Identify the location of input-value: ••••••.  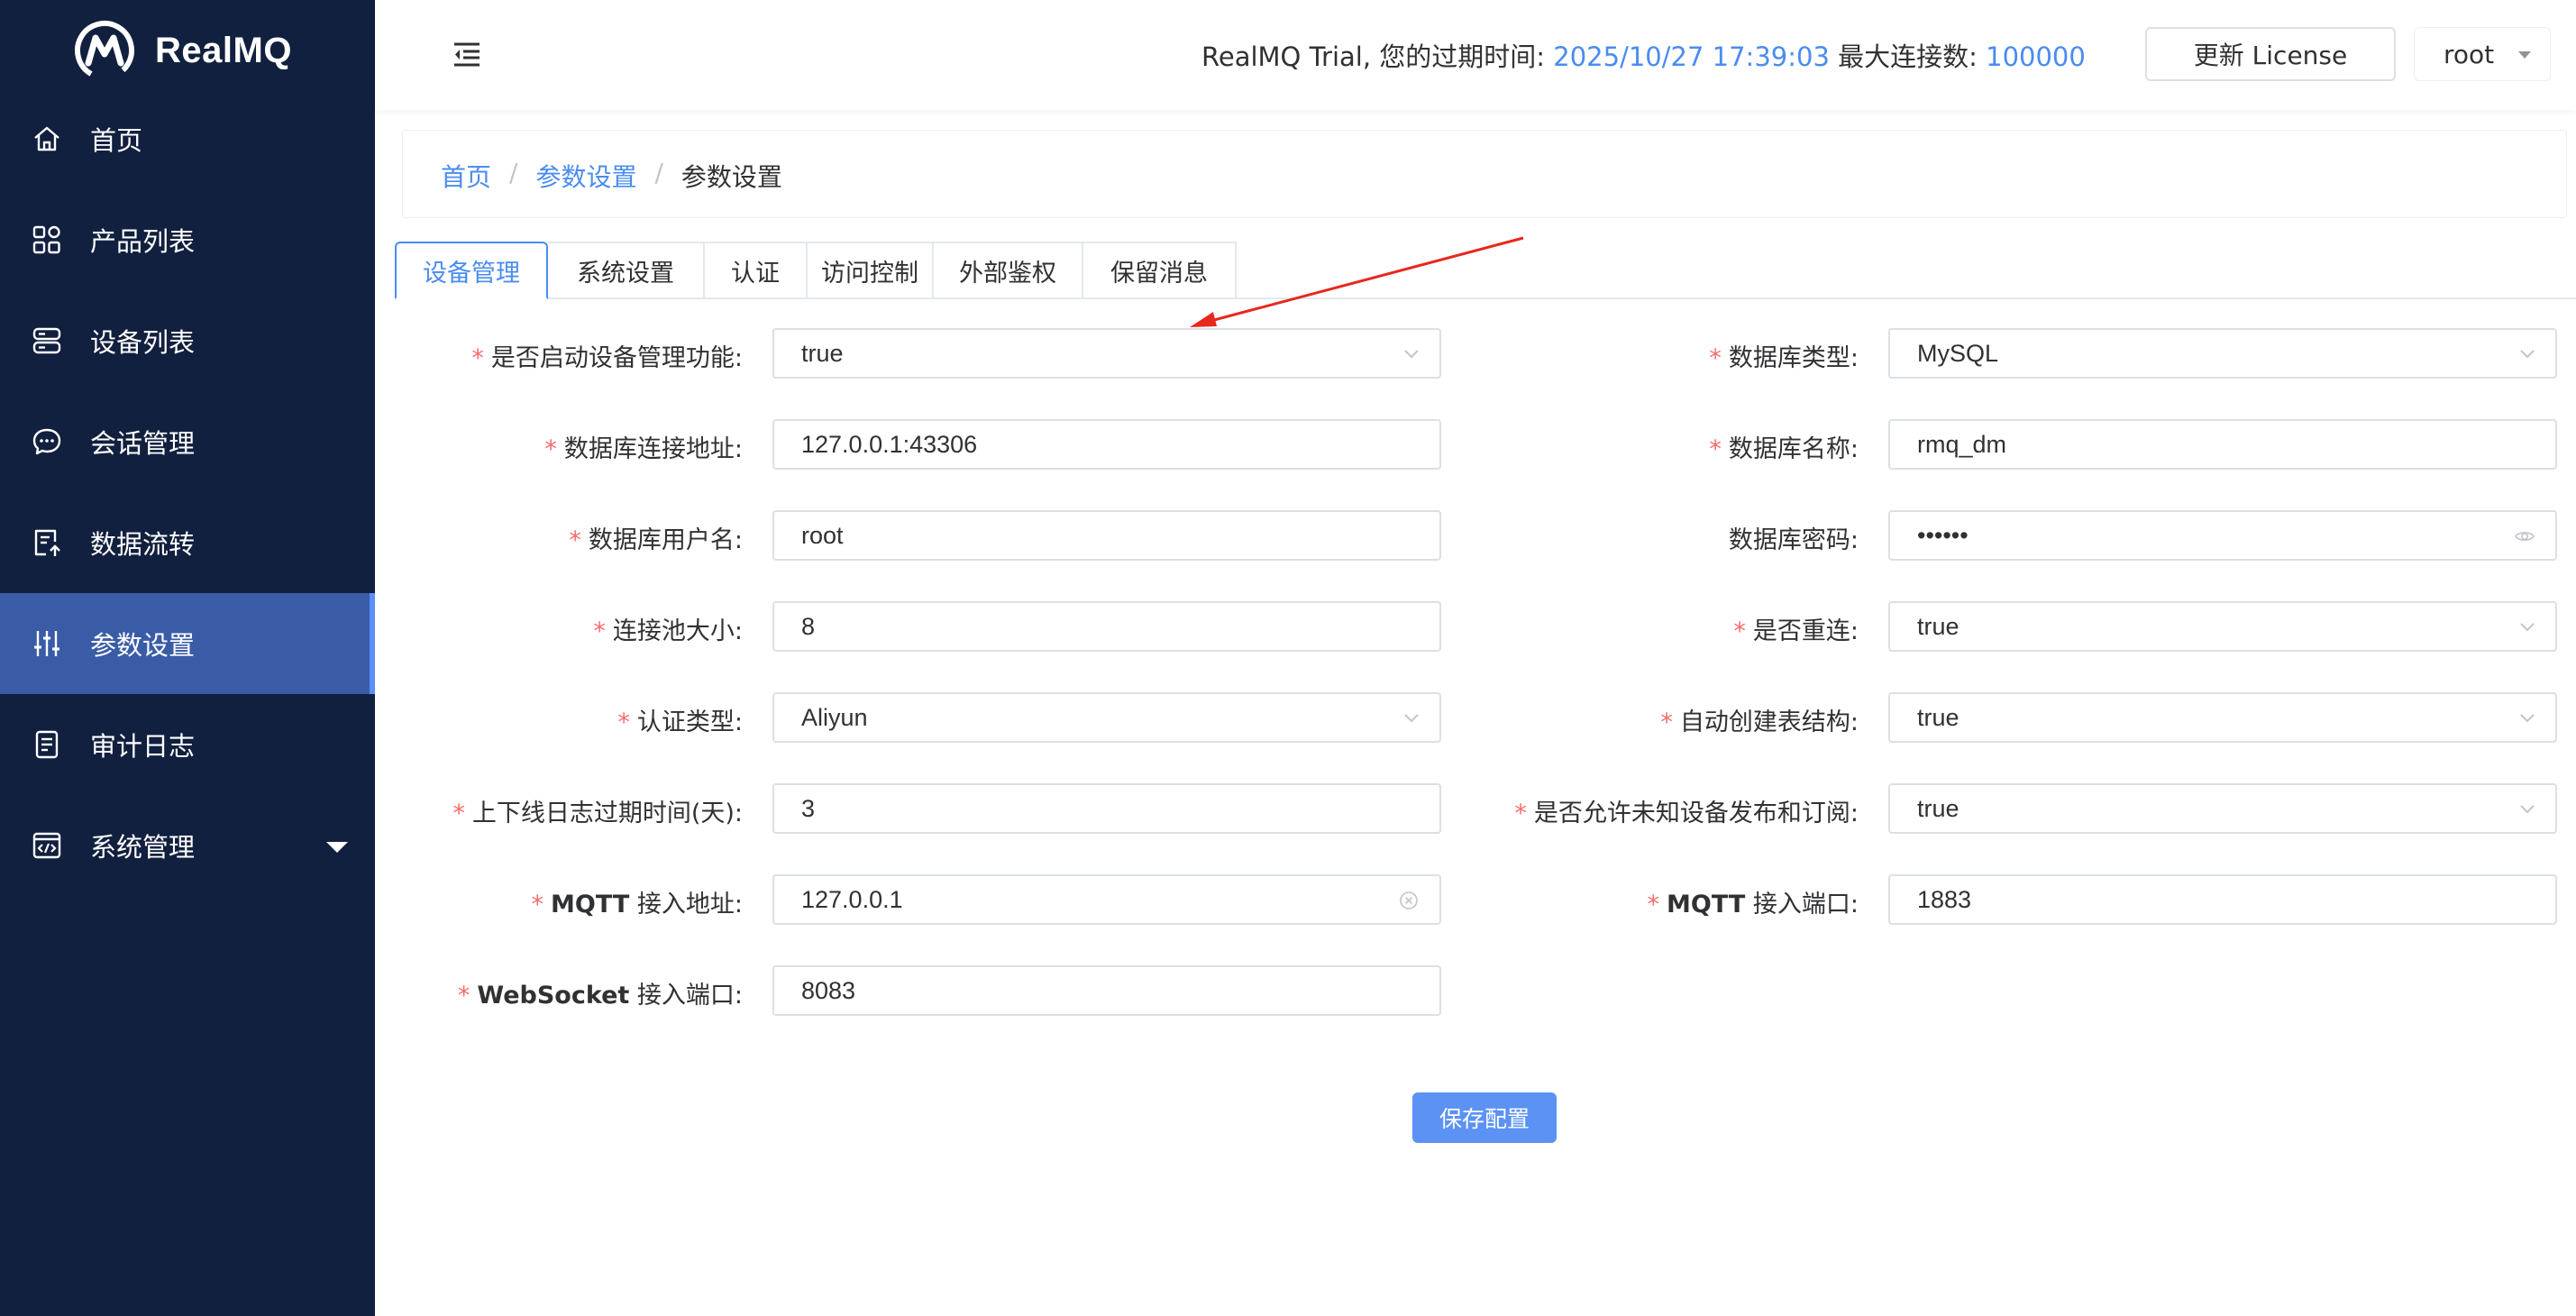
(1943, 535).